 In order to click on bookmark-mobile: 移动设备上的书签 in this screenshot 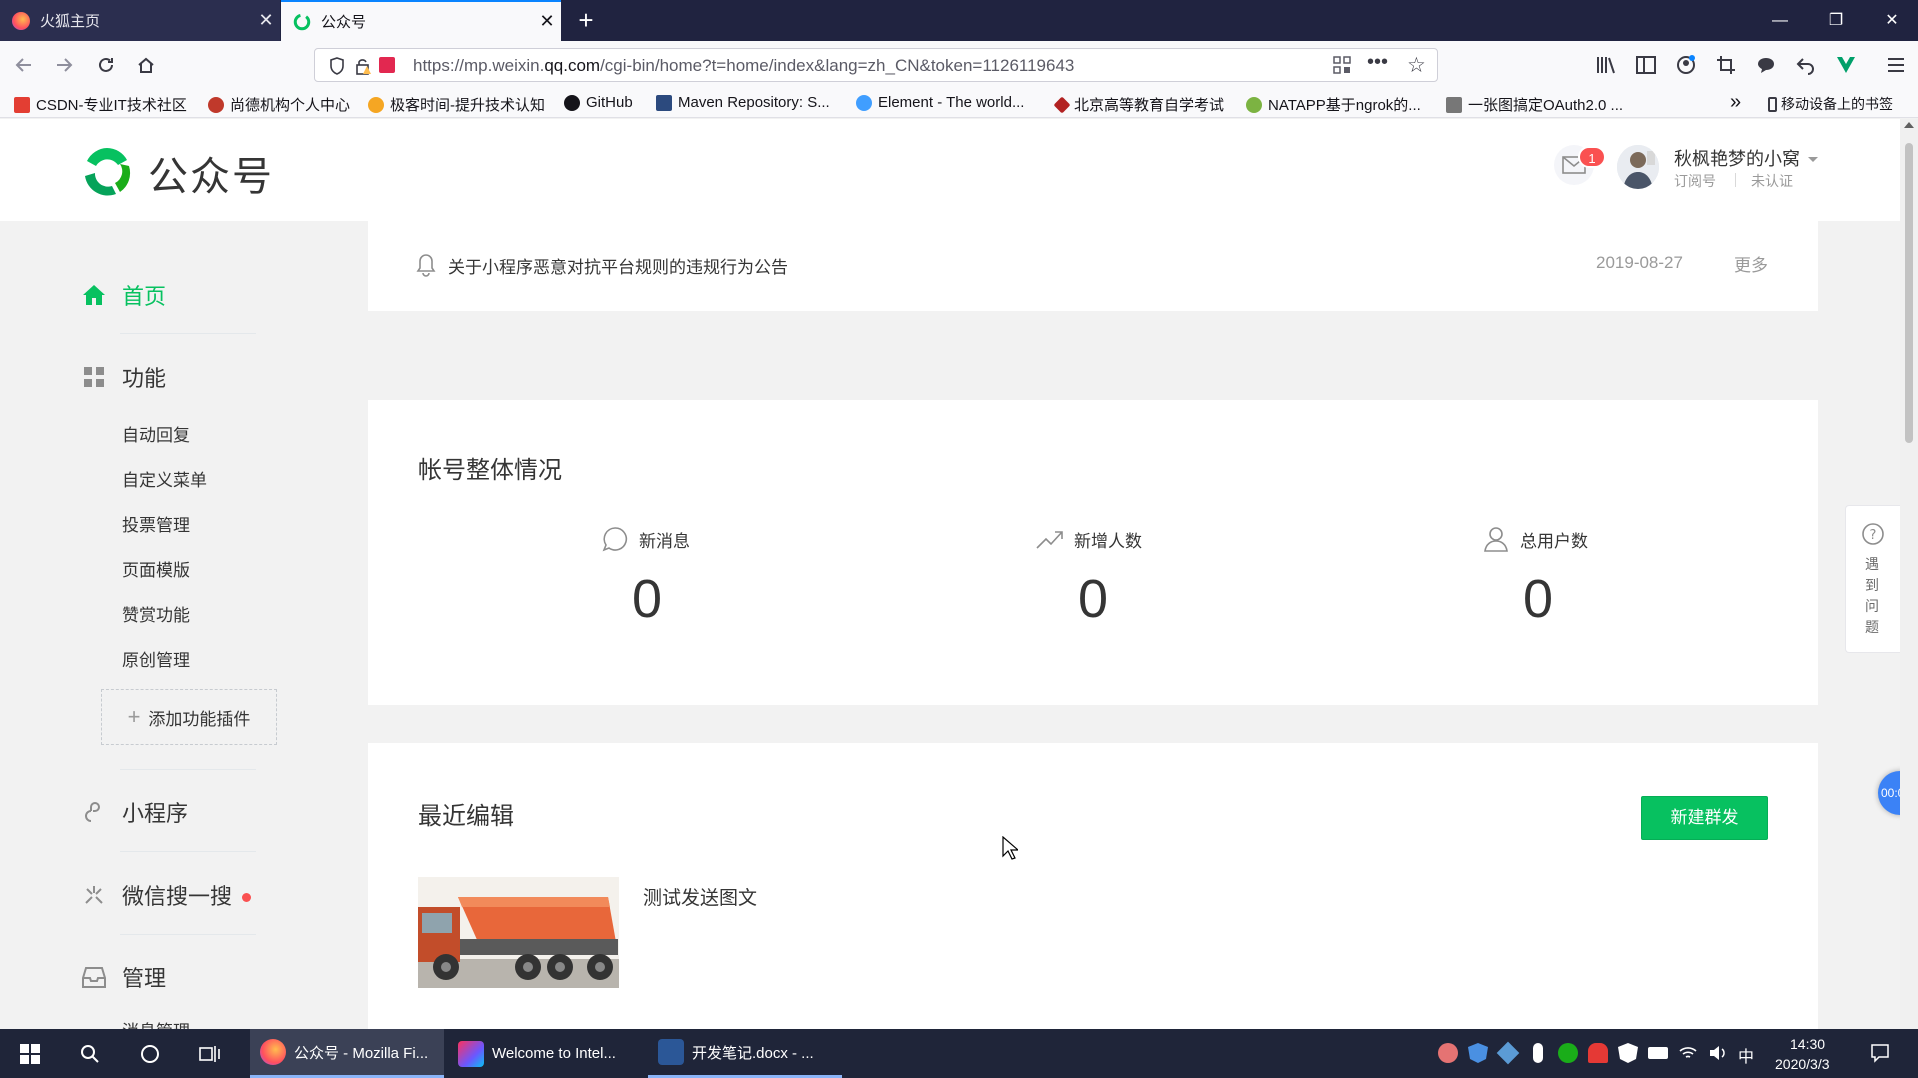, I will do `click(1830, 104)`.